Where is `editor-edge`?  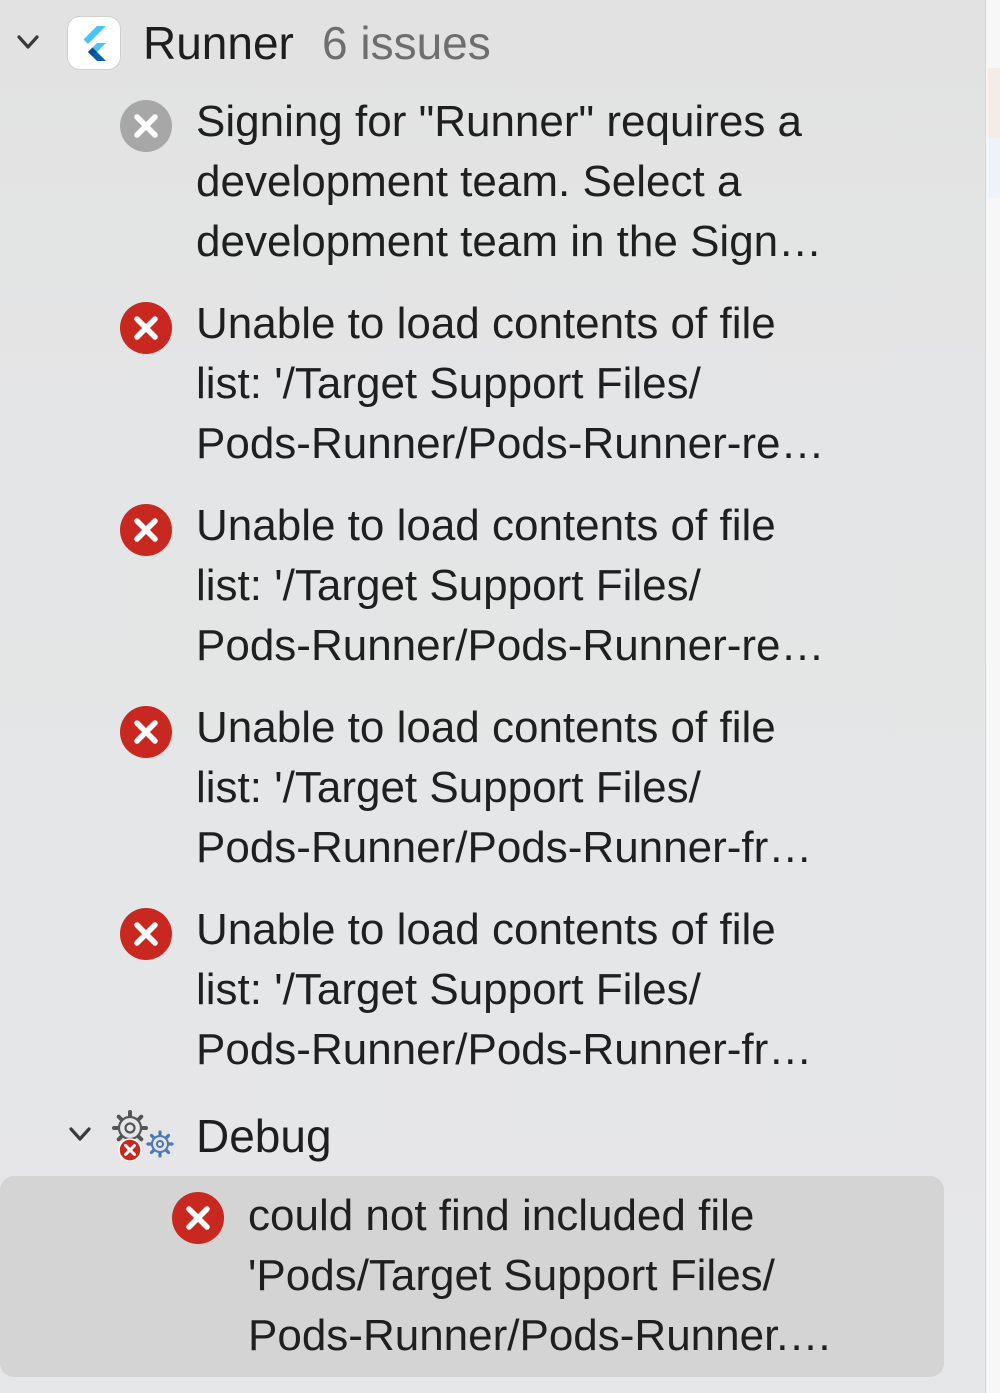 editor-edge is located at coordinates (992, 696).